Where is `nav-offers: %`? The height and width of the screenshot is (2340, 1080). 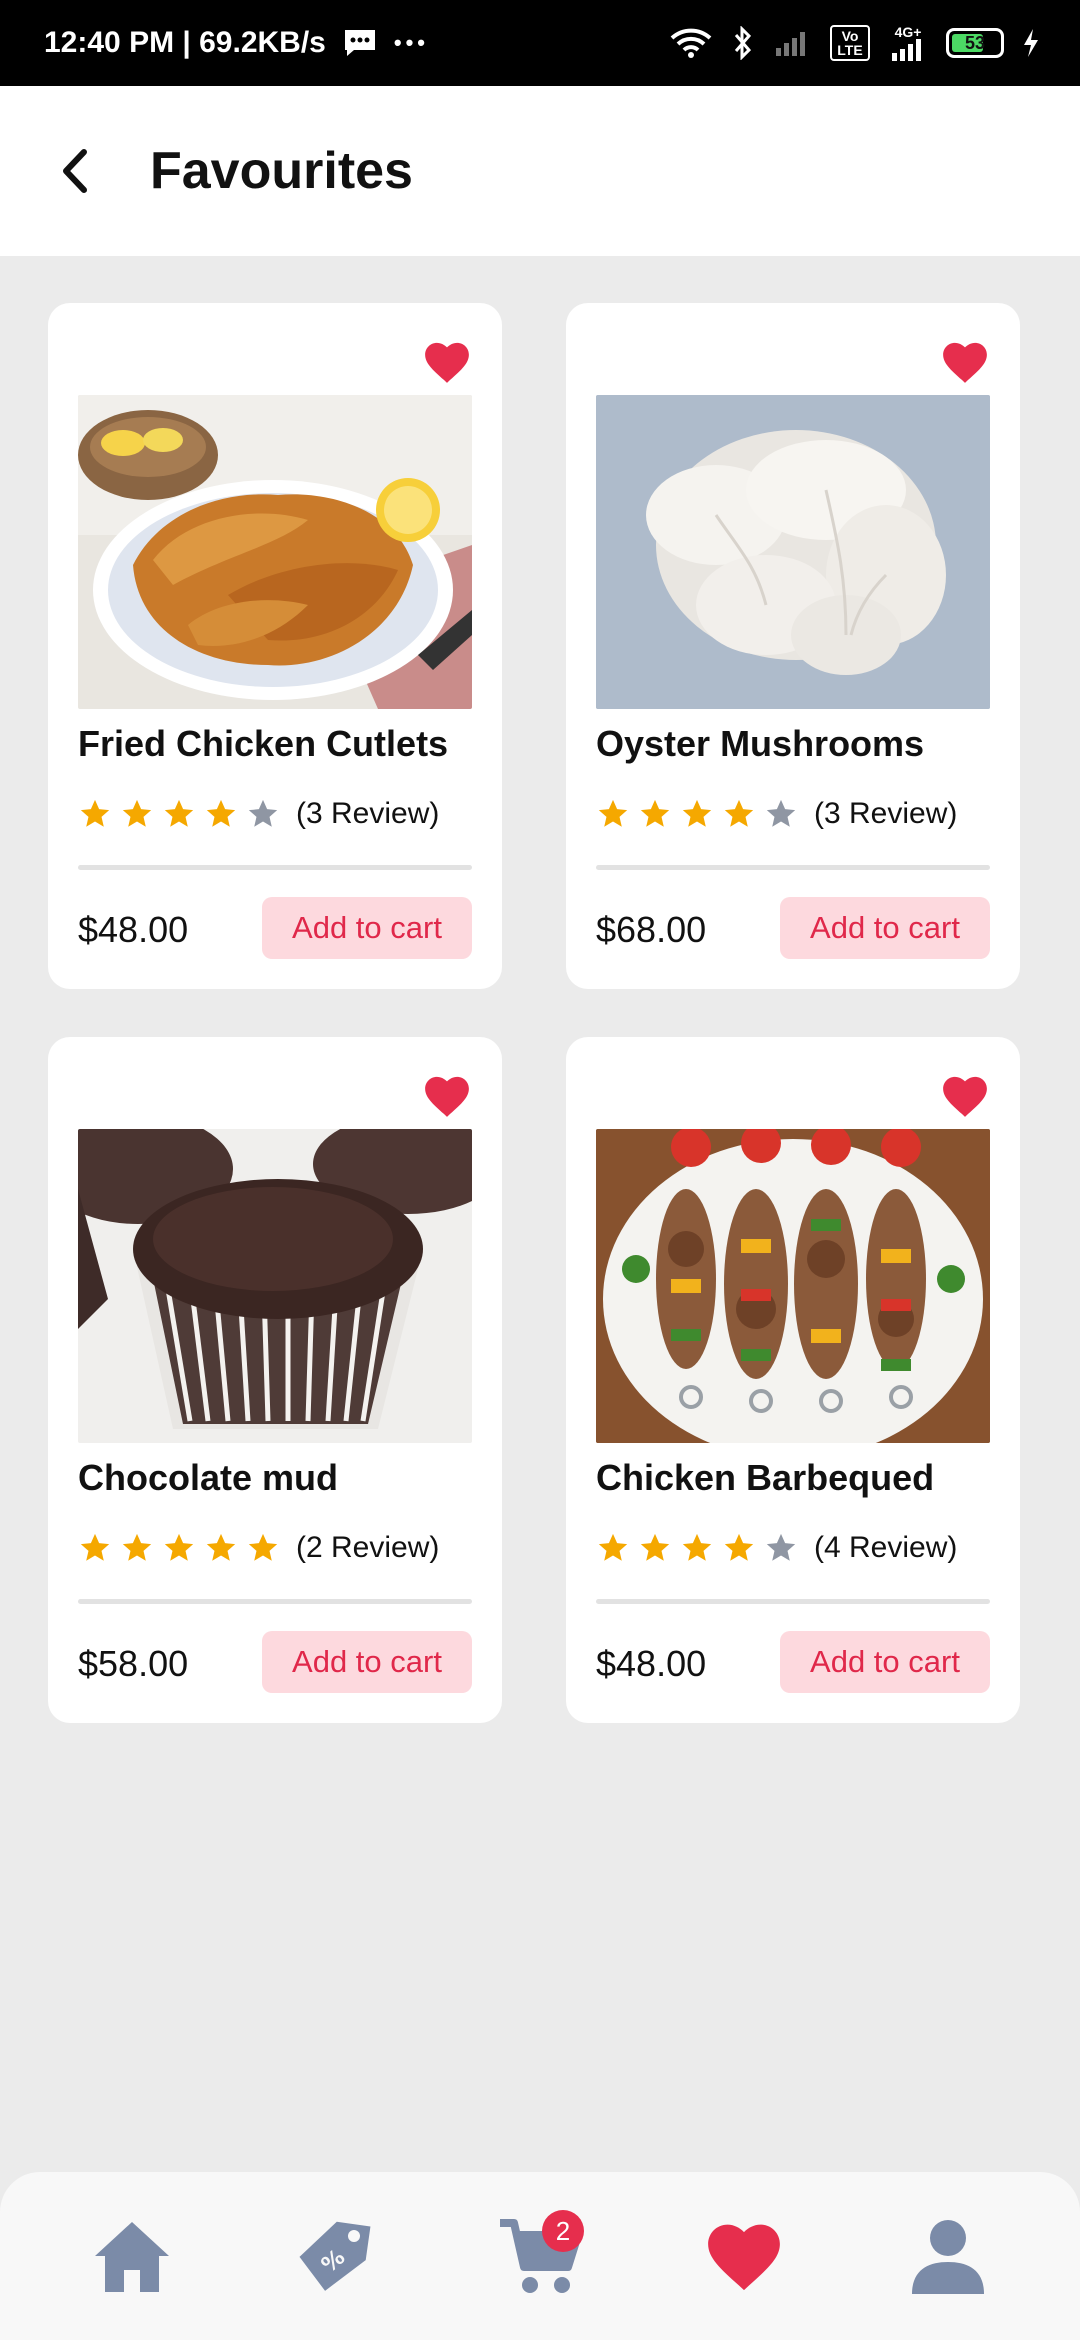
nav-offers: % is located at coordinates (336, 2256).